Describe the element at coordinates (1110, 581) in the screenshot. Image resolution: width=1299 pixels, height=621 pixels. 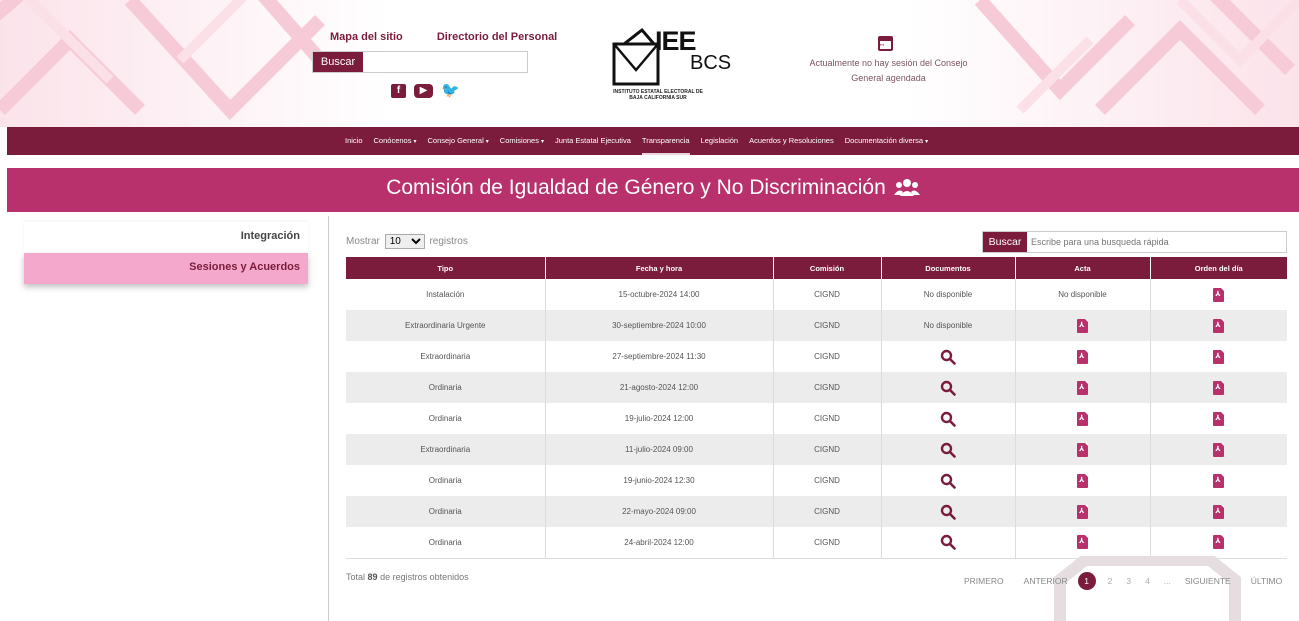
I see `pager-page: 2` at that location.